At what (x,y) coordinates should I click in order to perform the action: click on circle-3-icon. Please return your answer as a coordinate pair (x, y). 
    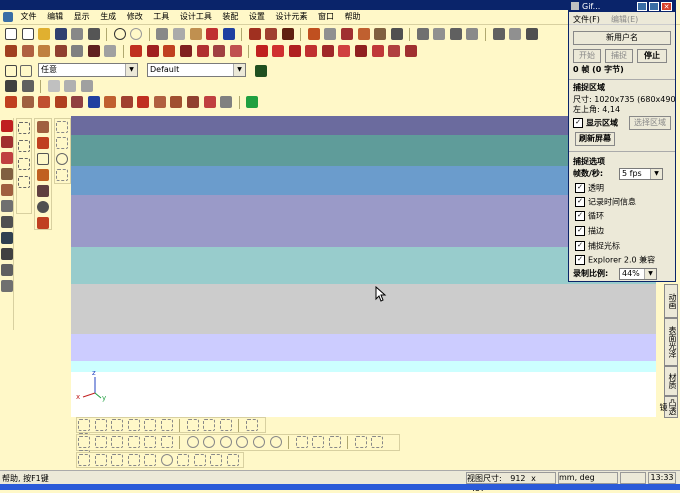
    Looking at the image, I should click on (225, 442).